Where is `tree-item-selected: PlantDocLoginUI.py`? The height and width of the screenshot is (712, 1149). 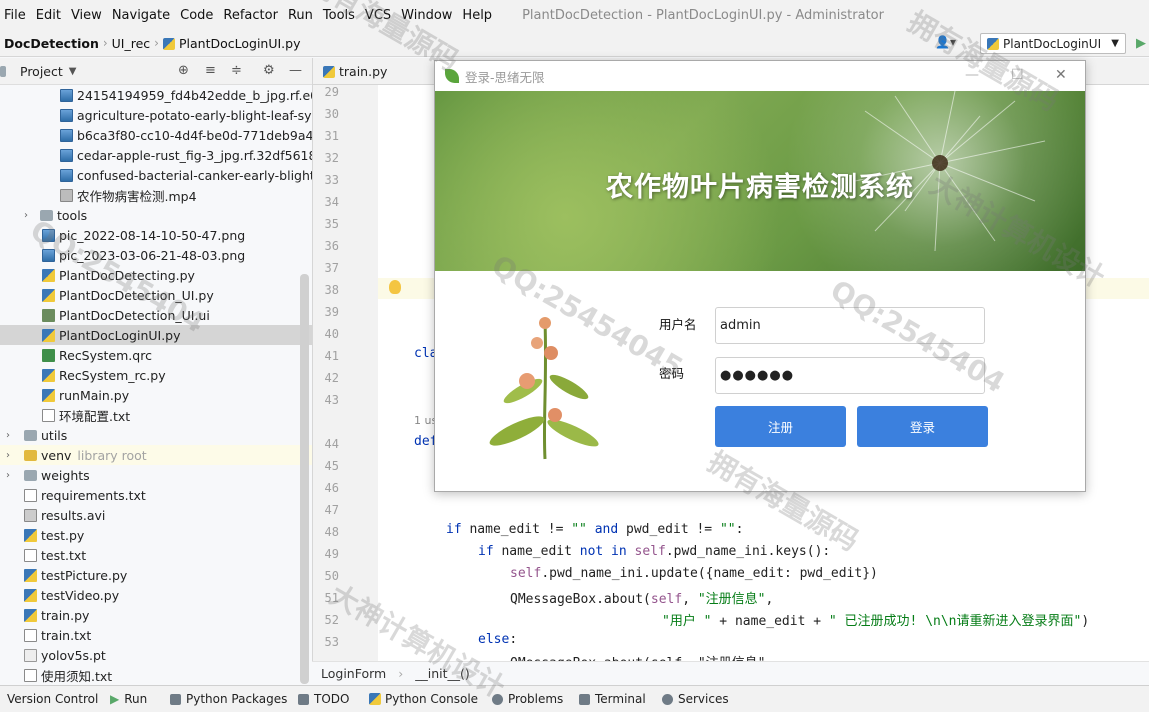 tree-item-selected: PlantDocLoginUI.py is located at coordinates (156, 335).